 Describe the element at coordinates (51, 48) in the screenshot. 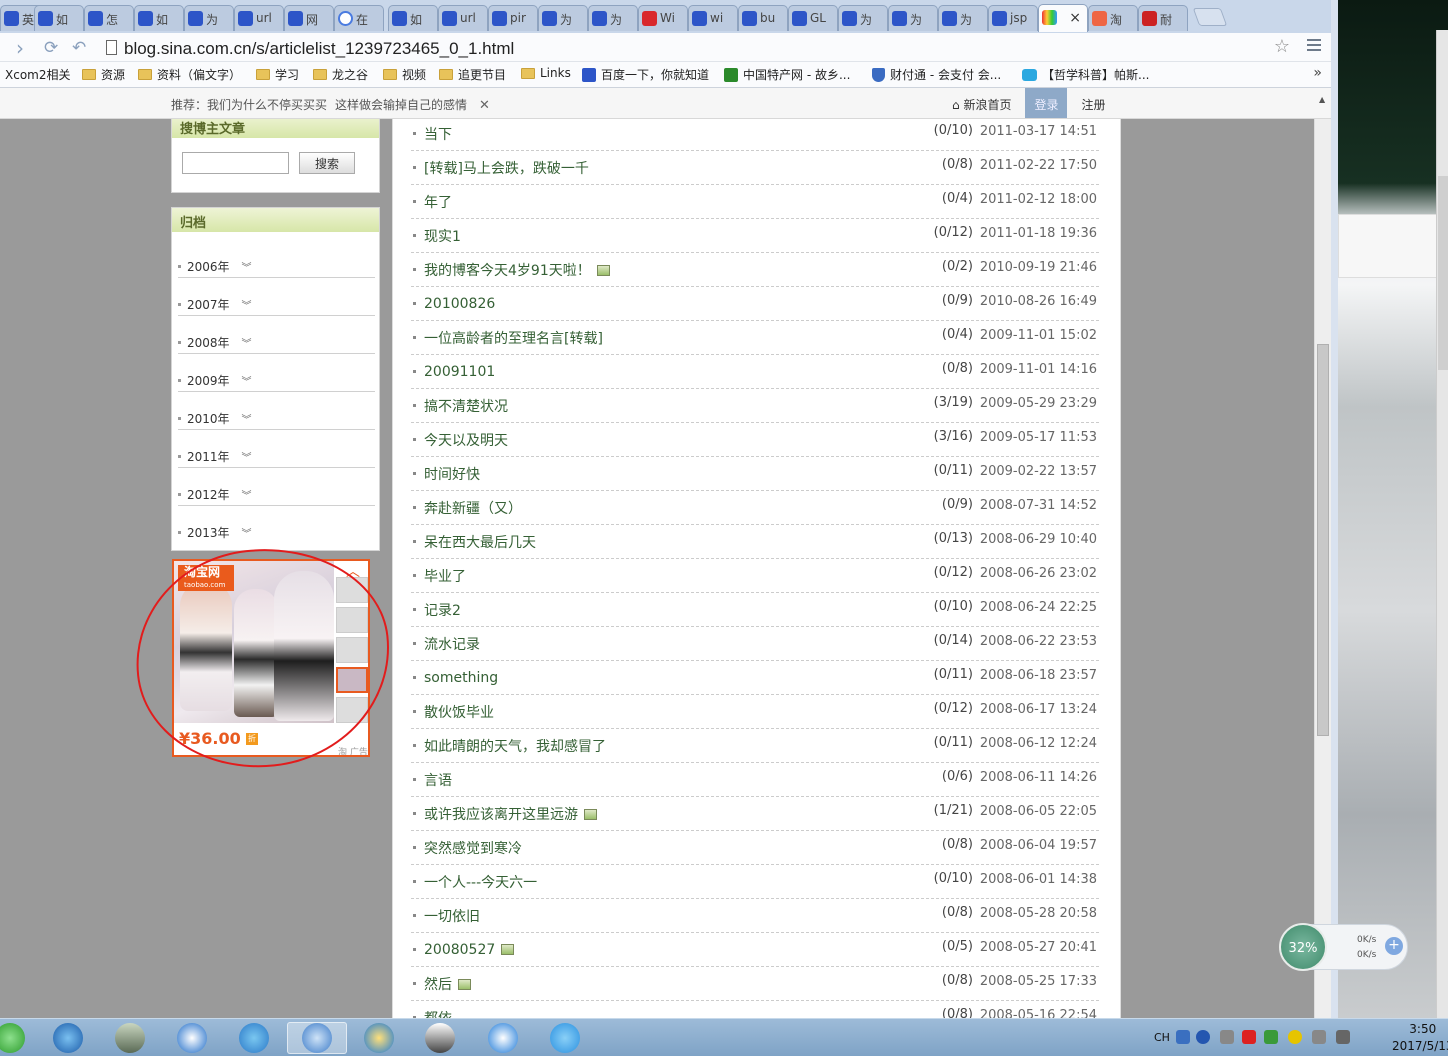

I see `reload-icon: ⟳` at that location.